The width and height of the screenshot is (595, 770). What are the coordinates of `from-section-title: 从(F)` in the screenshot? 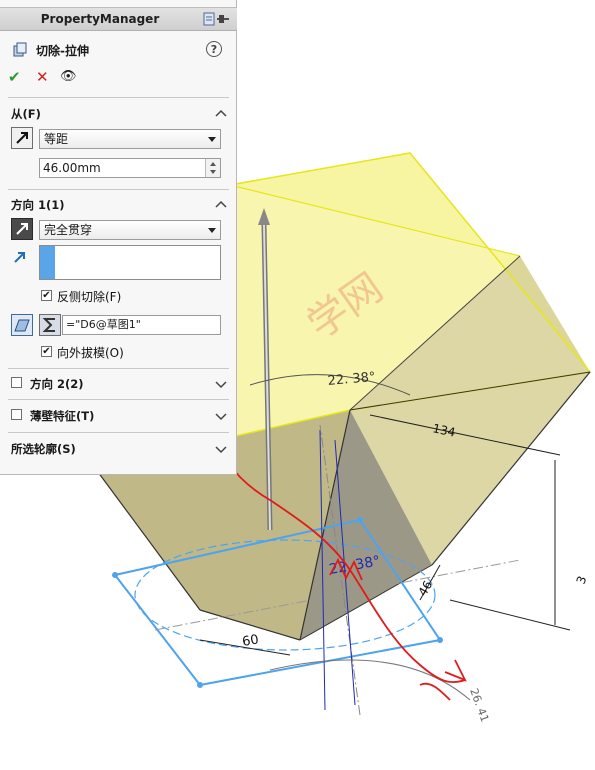 It's located at (26, 114).